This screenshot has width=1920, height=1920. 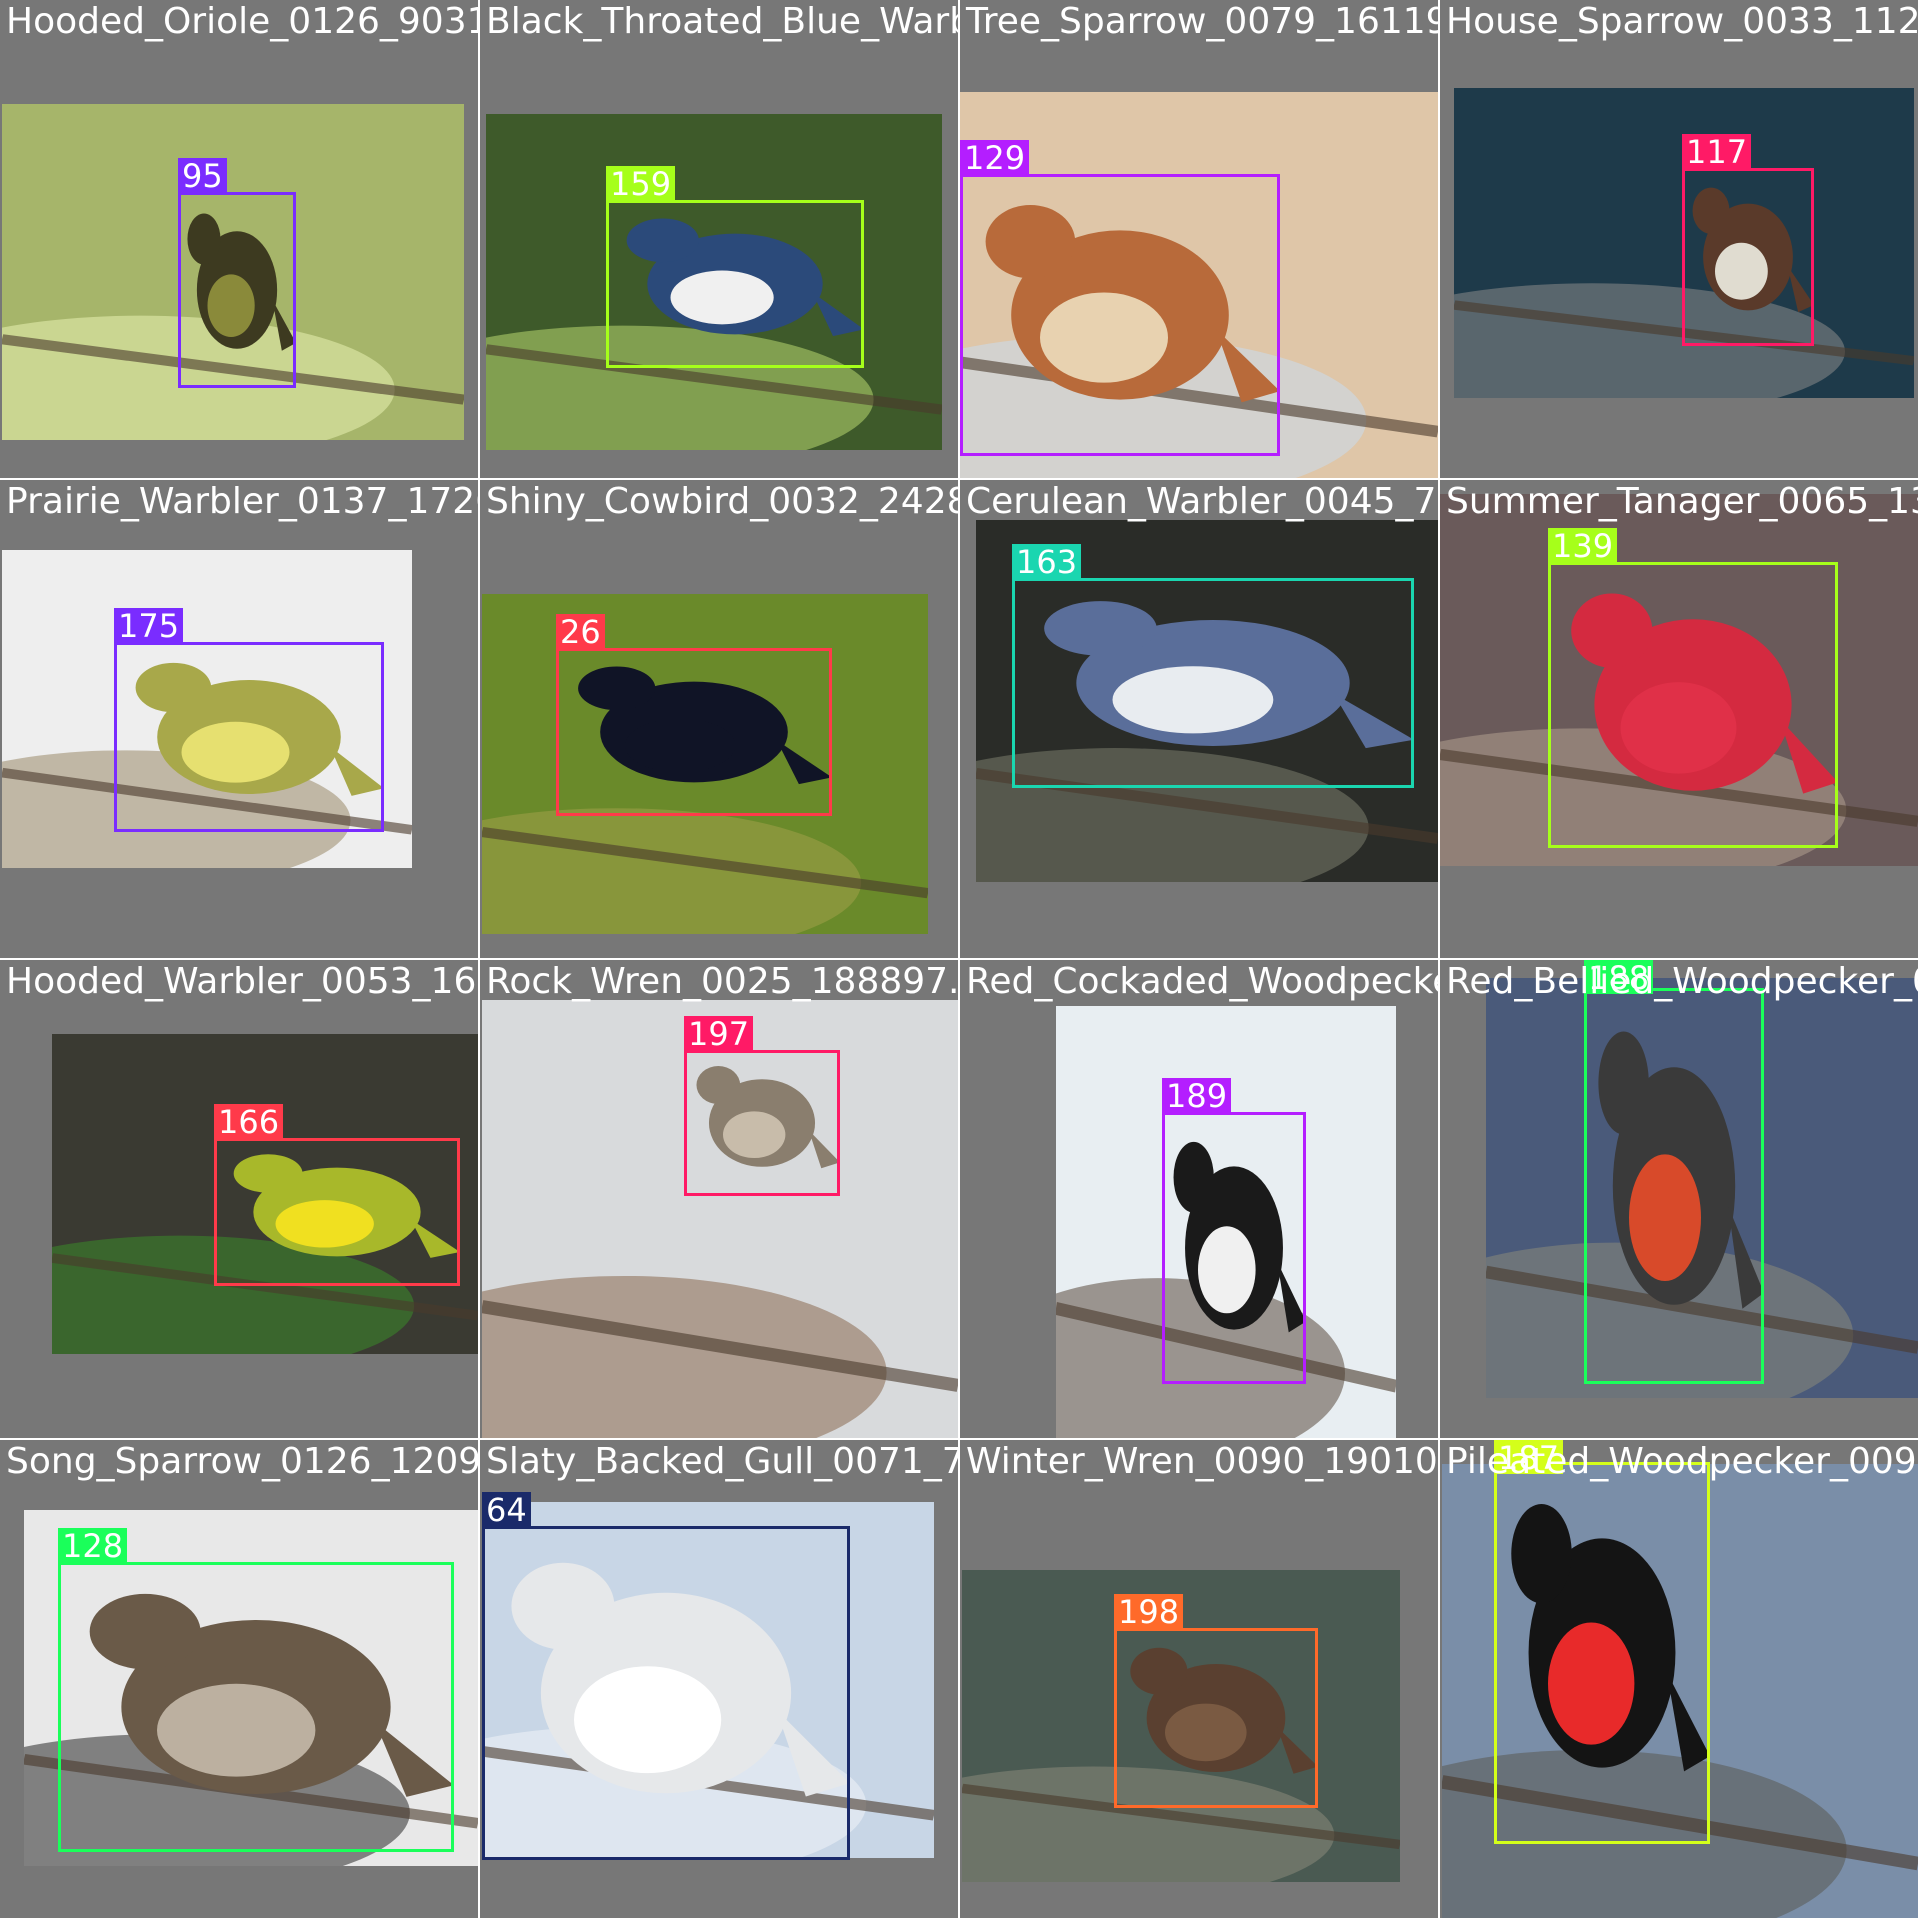 I want to click on tile-filename: Rock_Wren_0025_188897.jpg, so click(x=722, y=981).